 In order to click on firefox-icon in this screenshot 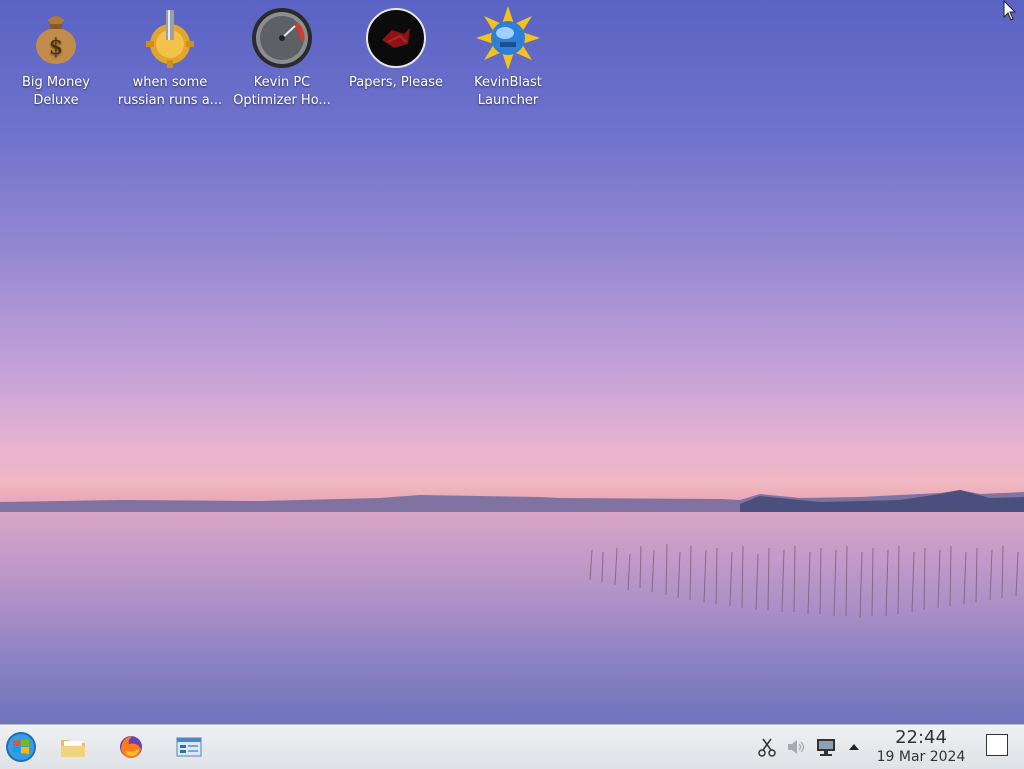, I will do `click(131, 747)`.